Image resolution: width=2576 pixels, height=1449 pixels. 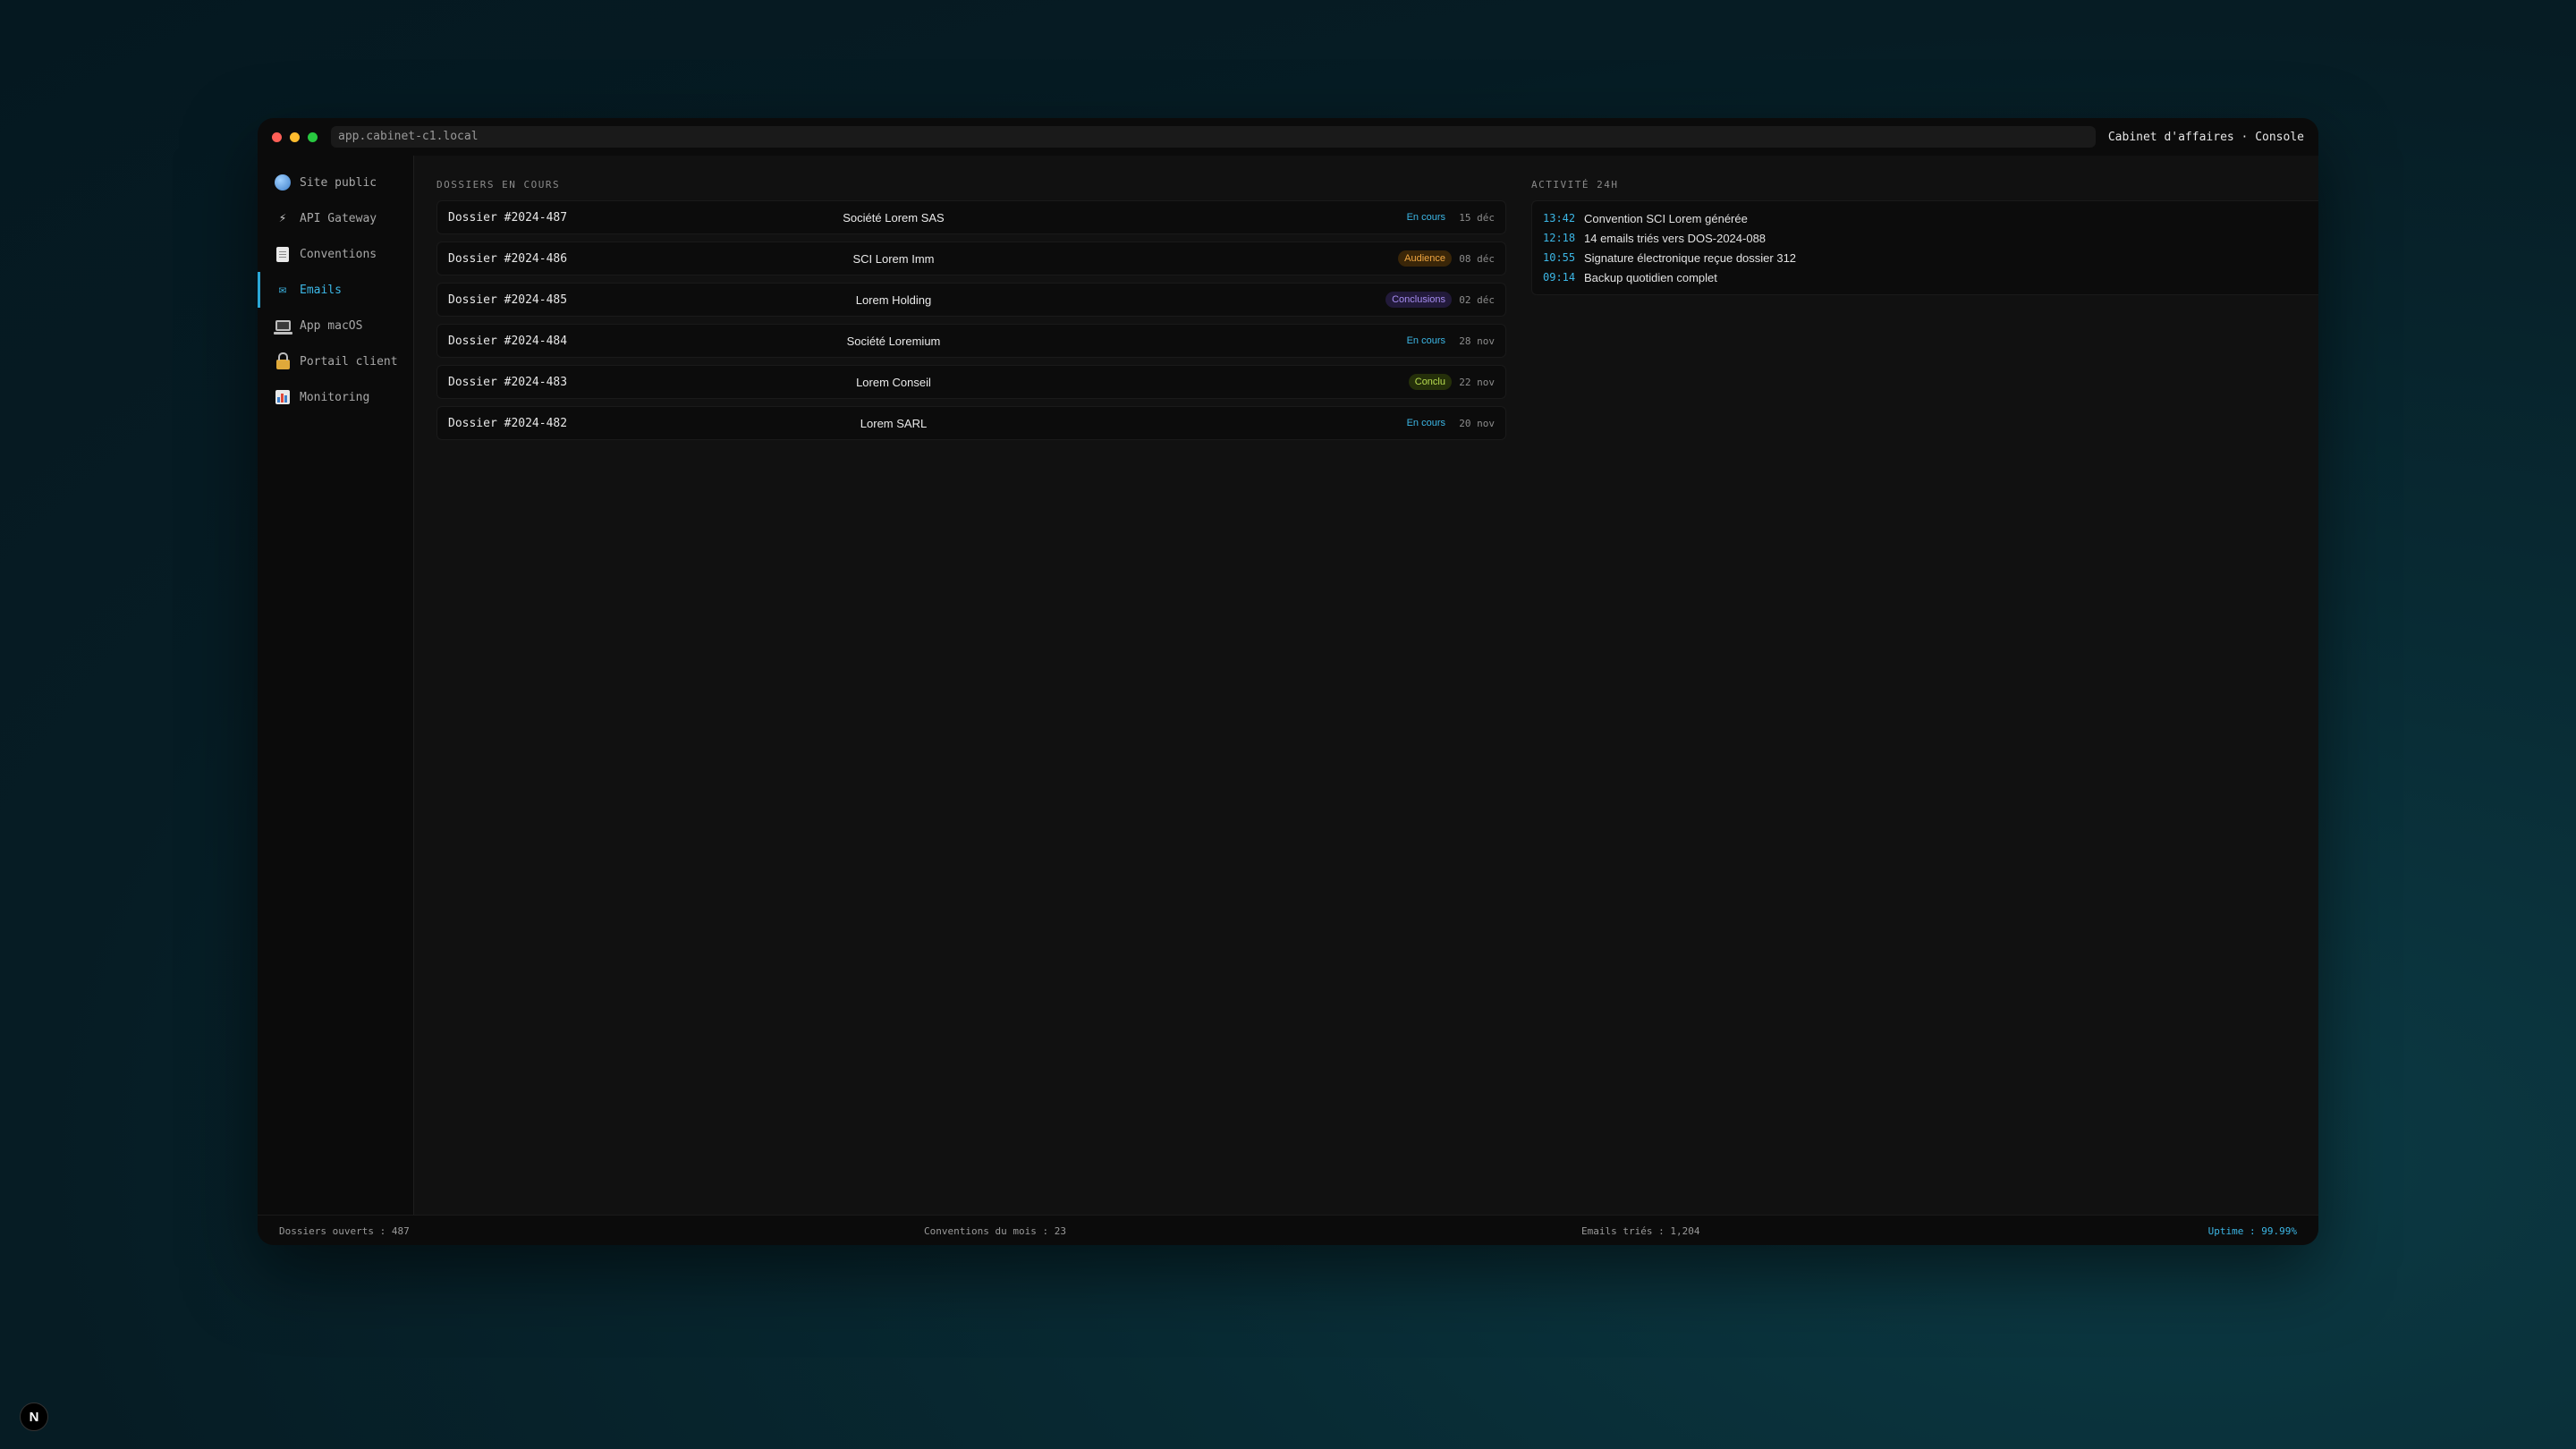 I want to click on dossier-client: Société Lorem SAS, so click(x=894, y=217).